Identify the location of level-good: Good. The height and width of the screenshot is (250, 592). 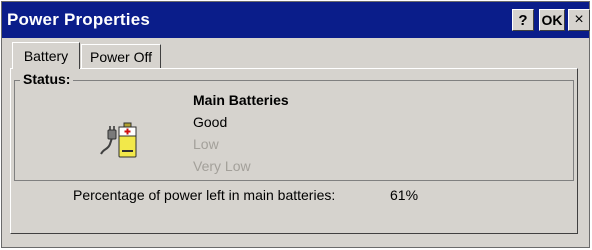
(210, 122).